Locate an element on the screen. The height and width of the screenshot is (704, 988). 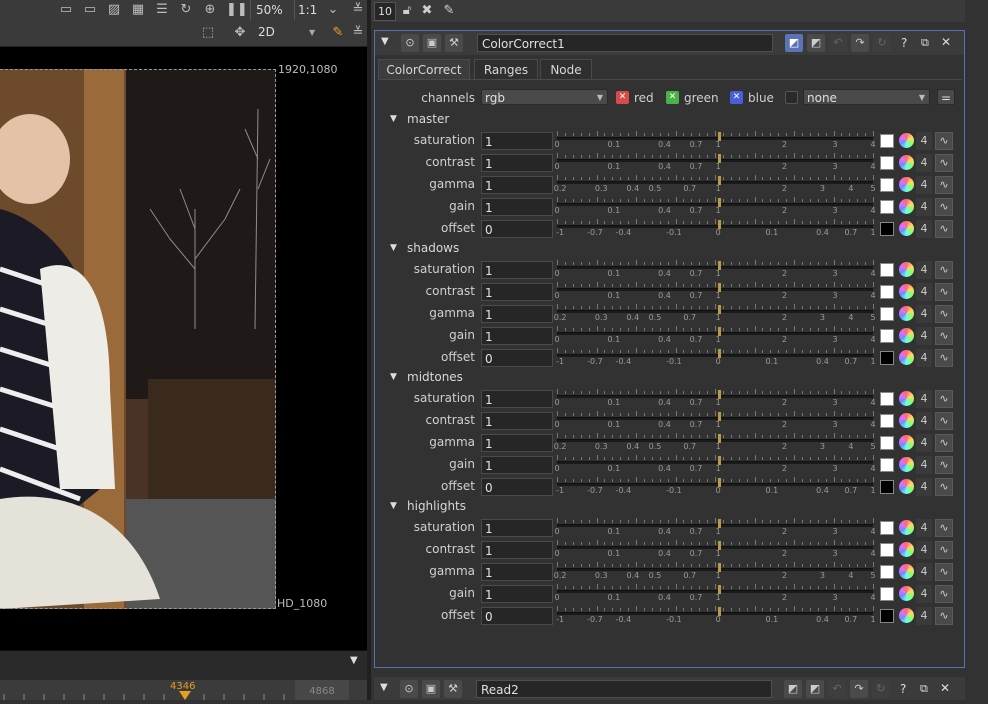
midtones-gain-color-swatch is located at coordinates (887, 465).